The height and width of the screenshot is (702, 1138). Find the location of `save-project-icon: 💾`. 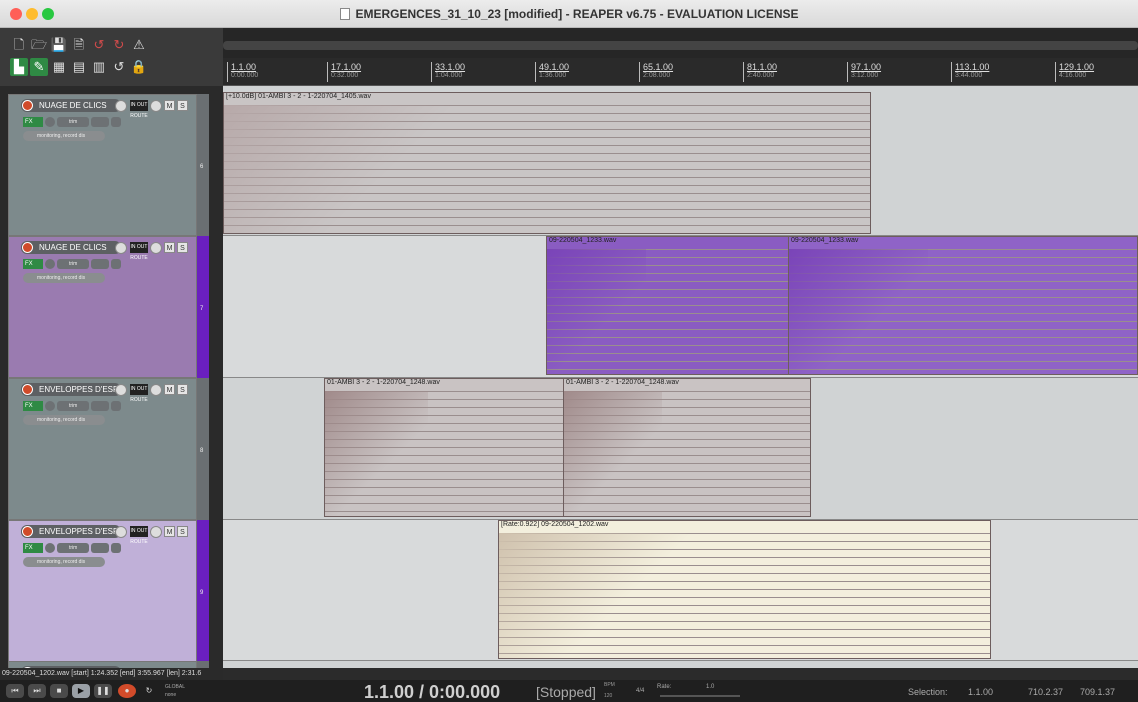

save-project-icon: 💾 is located at coordinates (59, 45).